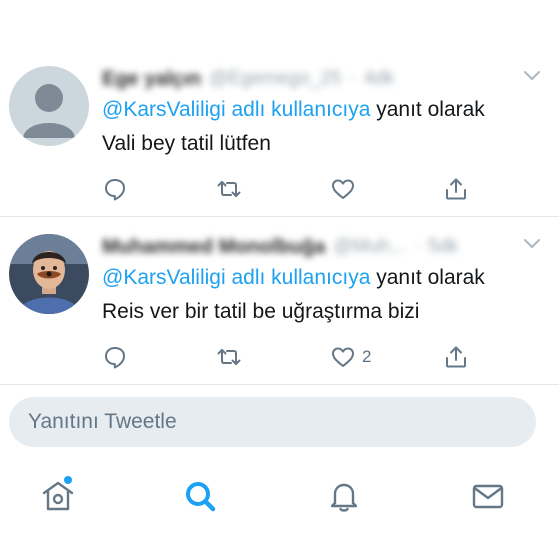 Image resolution: width=559 pixels, height=539 pixels. Describe the element at coordinates (290, 189) in the screenshot. I see `tweet-actions` at that location.